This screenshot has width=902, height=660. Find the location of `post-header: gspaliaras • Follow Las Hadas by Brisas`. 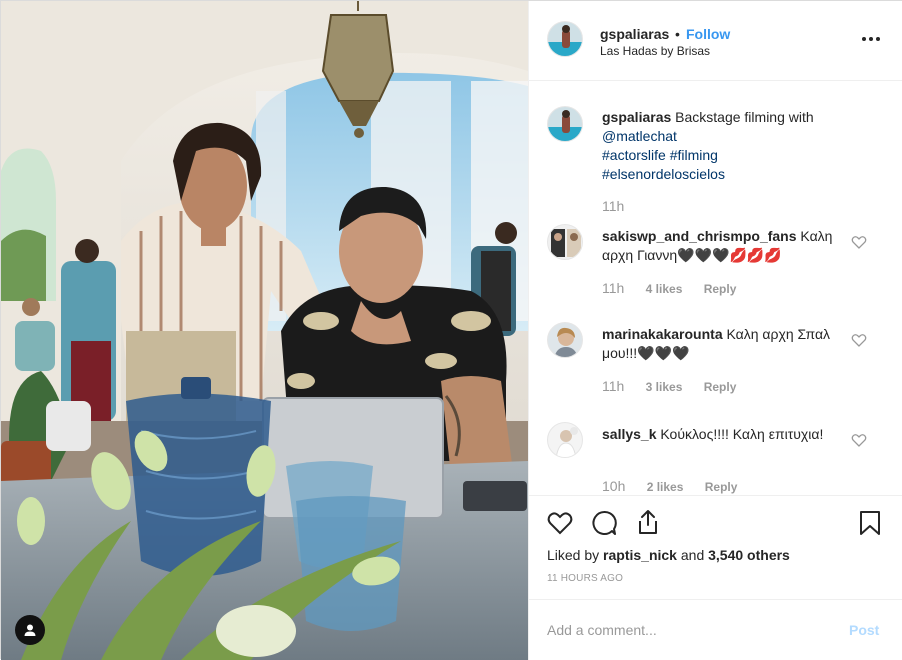

post-header: gspaliaras • Follow Las Hadas by Brisas is located at coordinates (715, 41).